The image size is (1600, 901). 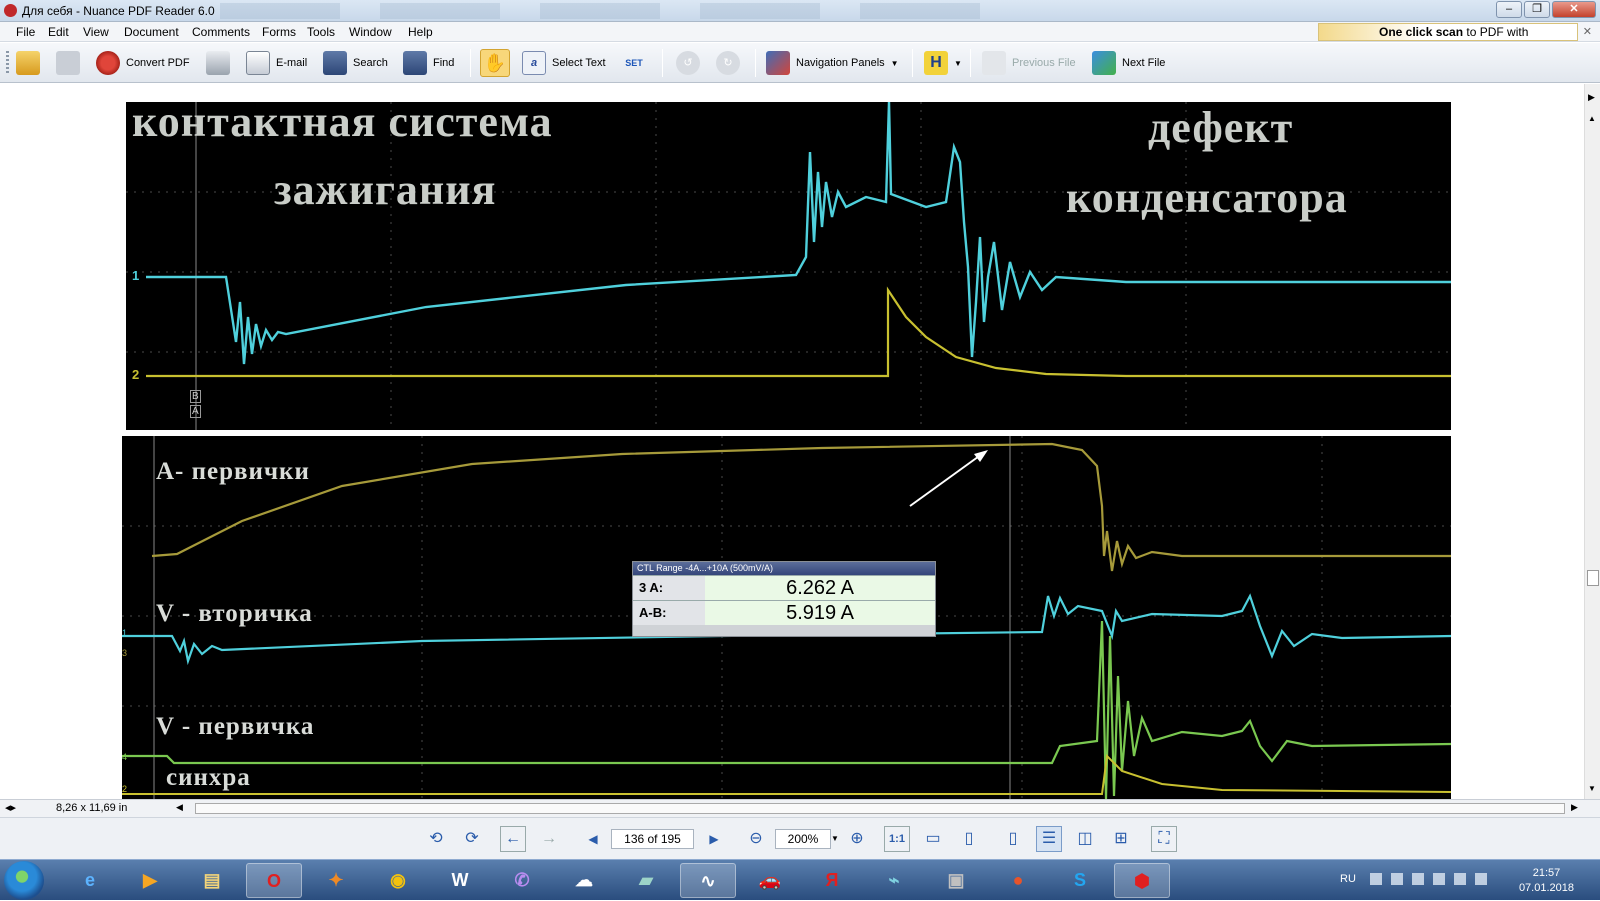 What do you see at coordinates (279, 32) in the screenshot?
I see `menu-forms: Forms` at bounding box center [279, 32].